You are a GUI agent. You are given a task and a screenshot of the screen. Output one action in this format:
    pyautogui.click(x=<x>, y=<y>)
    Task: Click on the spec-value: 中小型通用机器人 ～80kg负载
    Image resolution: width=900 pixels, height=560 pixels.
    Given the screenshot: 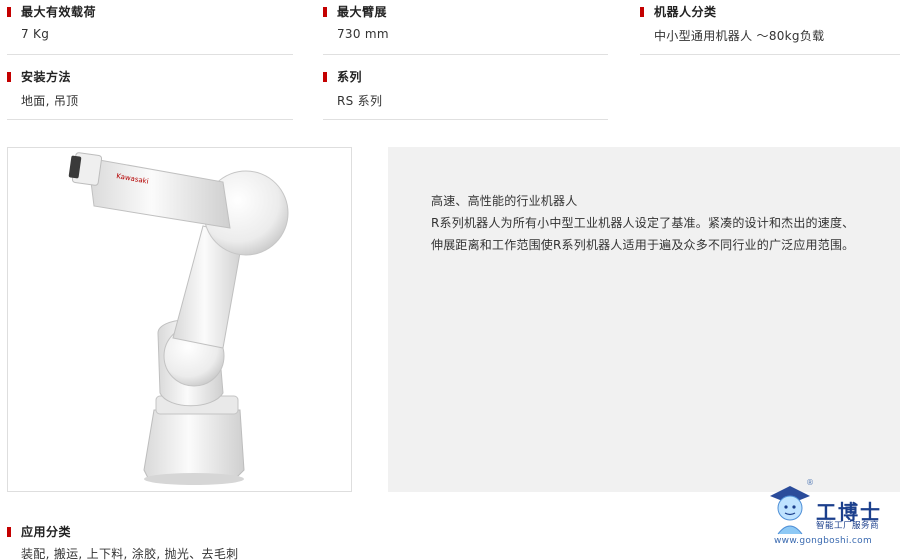 What is the action you would take?
    pyautogui.click(x=739, y=36)
    